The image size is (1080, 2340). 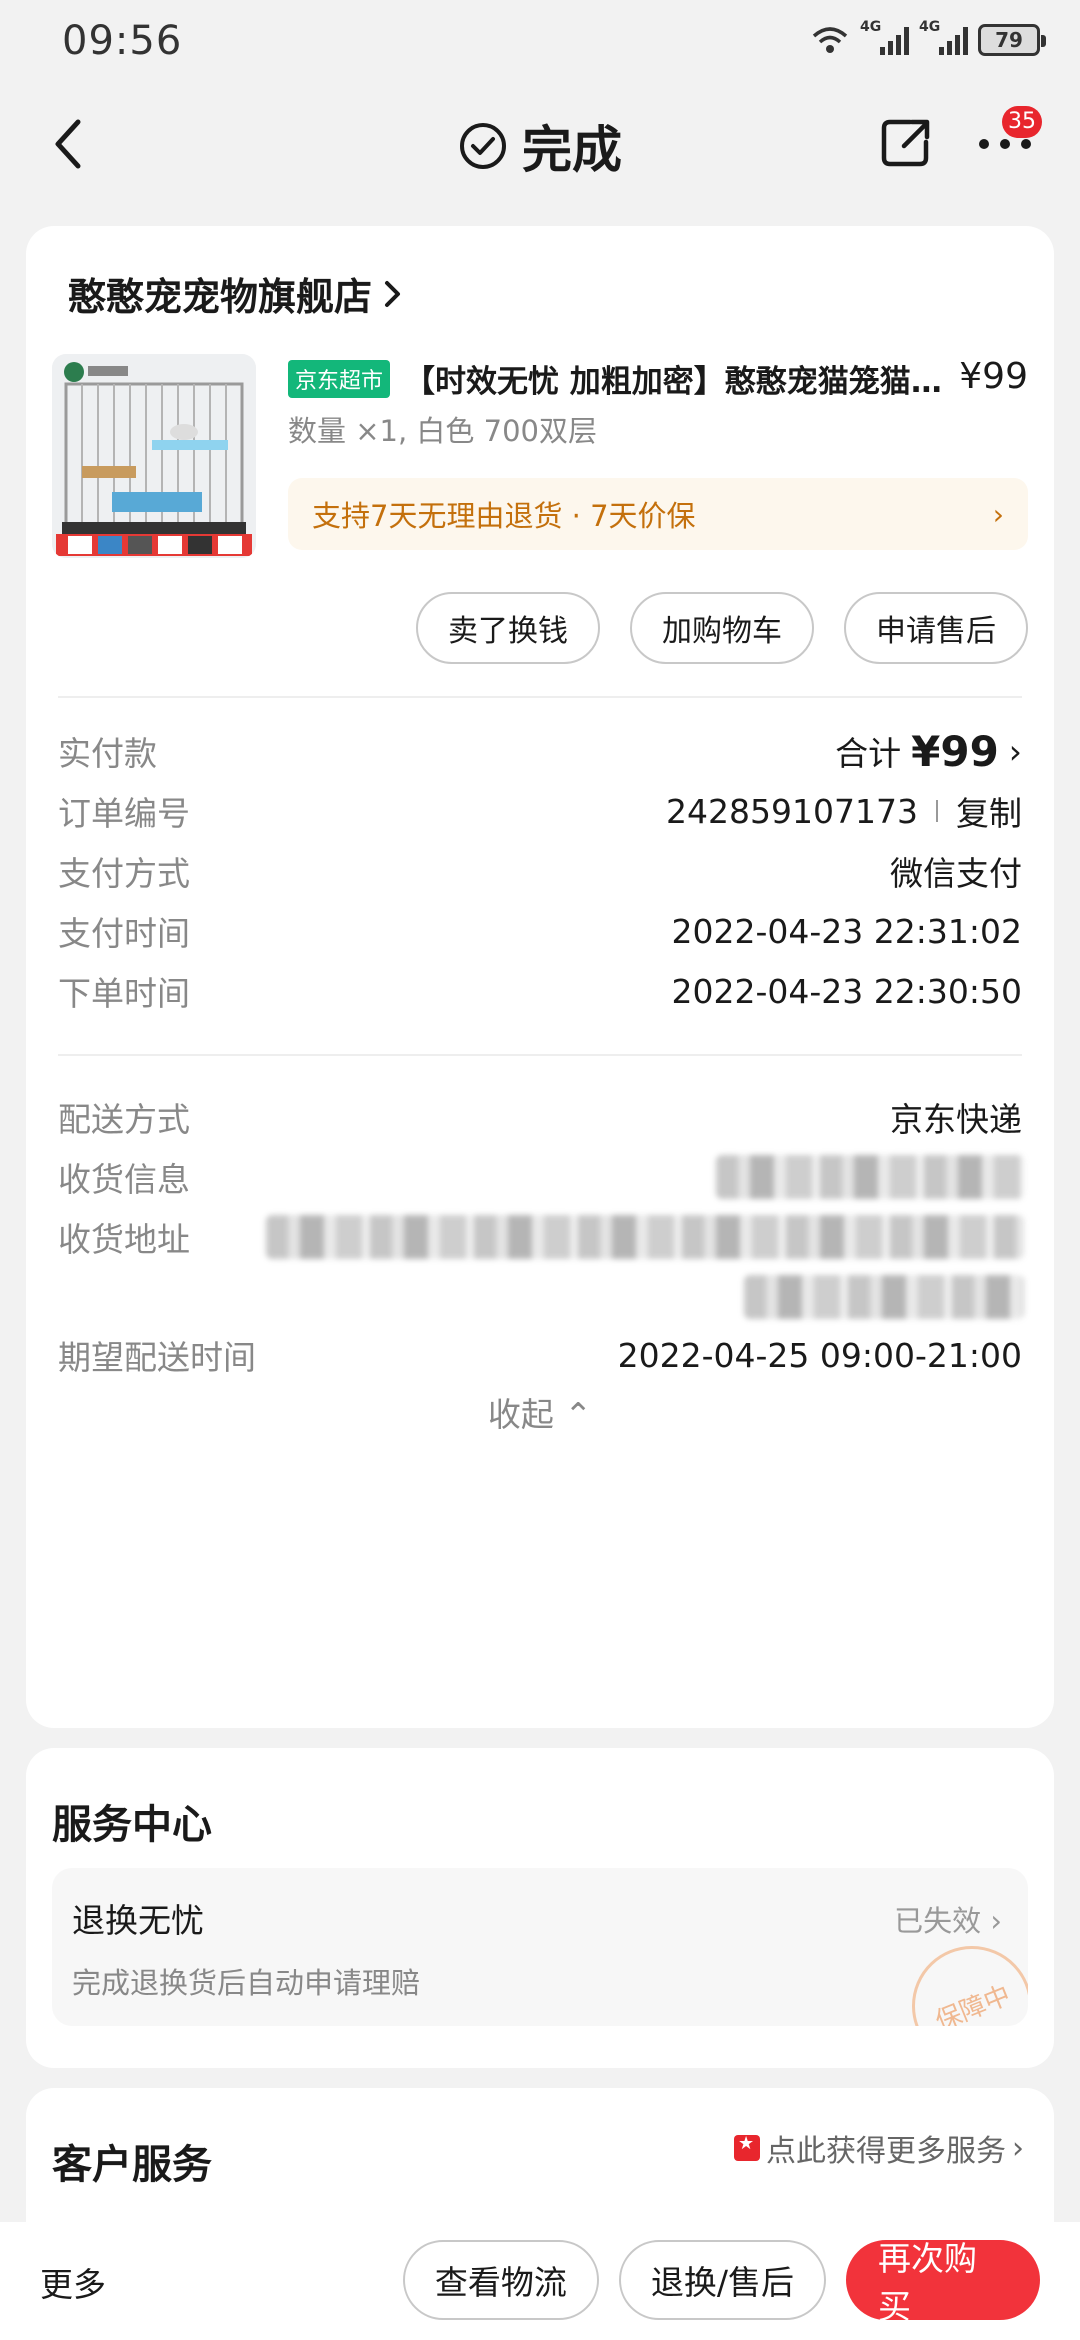 I want to click on chevron-up-icon: ⌃, so click(x=578, y=1414).